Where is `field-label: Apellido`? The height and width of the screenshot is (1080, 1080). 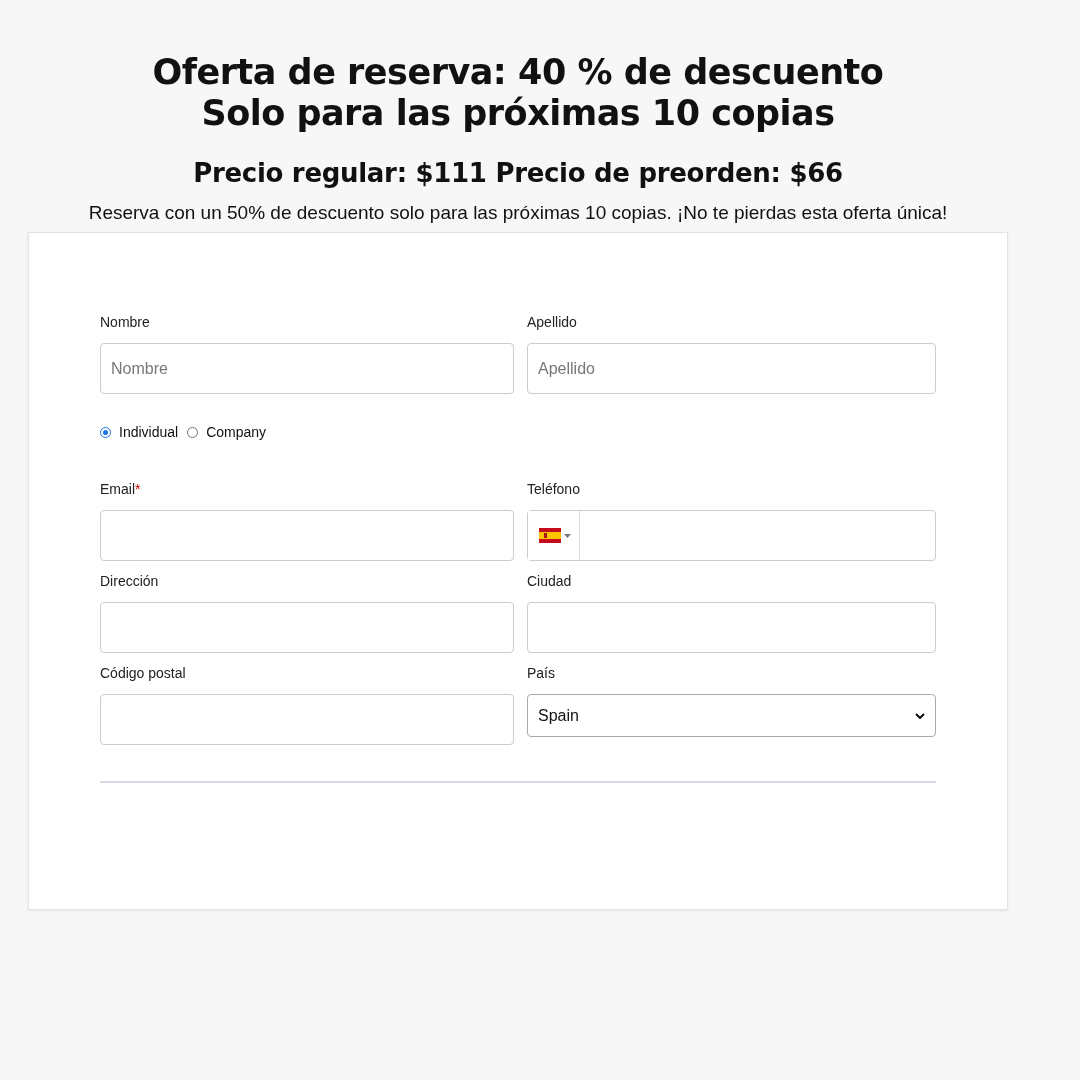
field-label: Apellido is located at coordinates (552, 323).